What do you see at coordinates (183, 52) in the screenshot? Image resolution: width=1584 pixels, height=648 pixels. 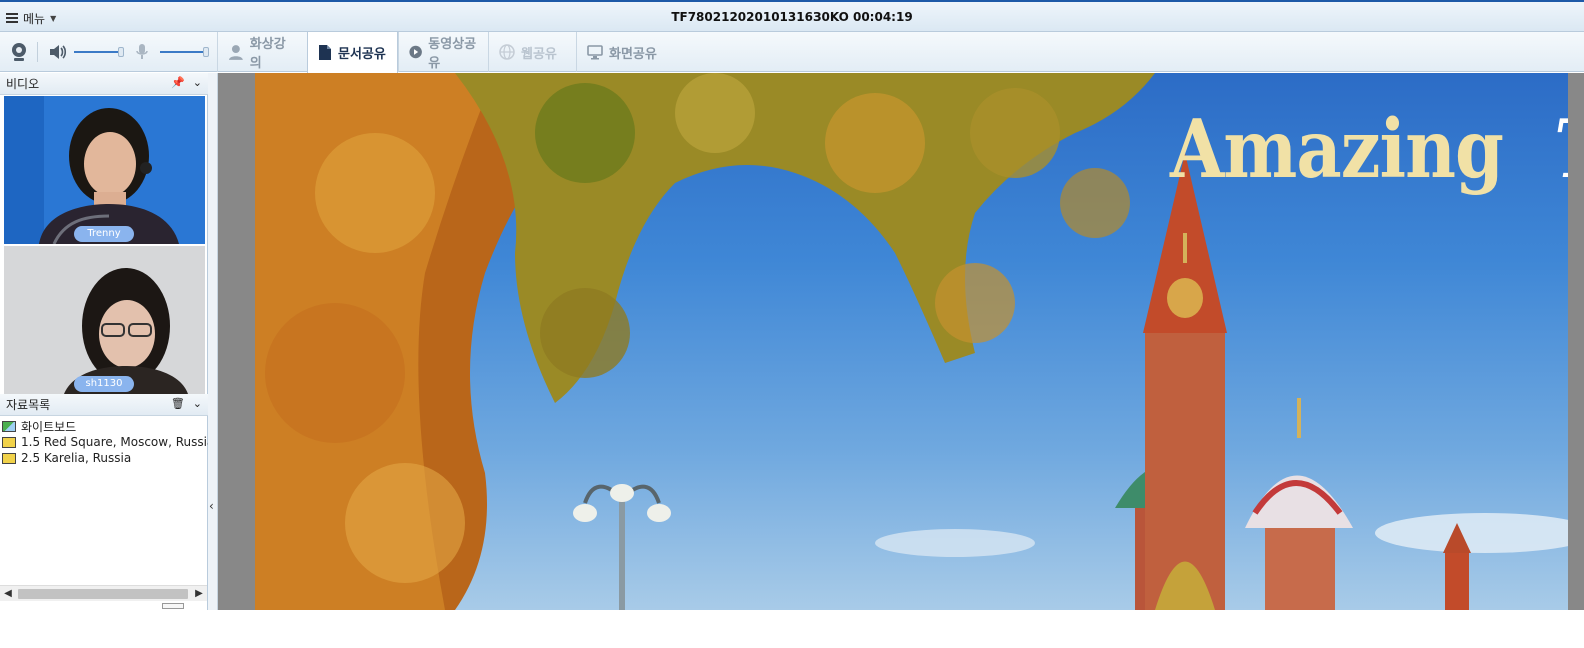 I see `mic-volume-slider` at bounding box center [183, 52].